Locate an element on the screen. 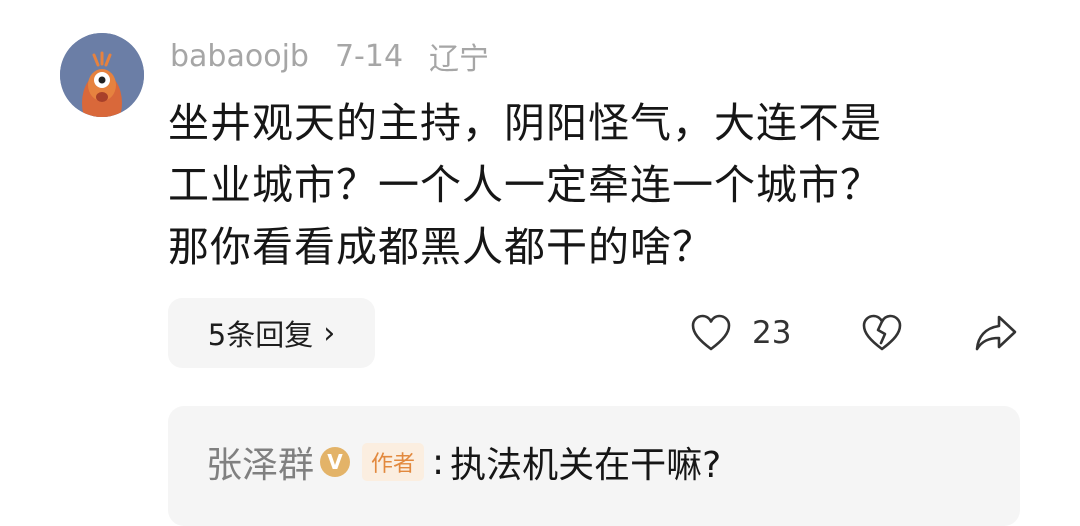 The width and height of the screenshot is (1080, 526). share-icon is located at coordinates (996, 333).